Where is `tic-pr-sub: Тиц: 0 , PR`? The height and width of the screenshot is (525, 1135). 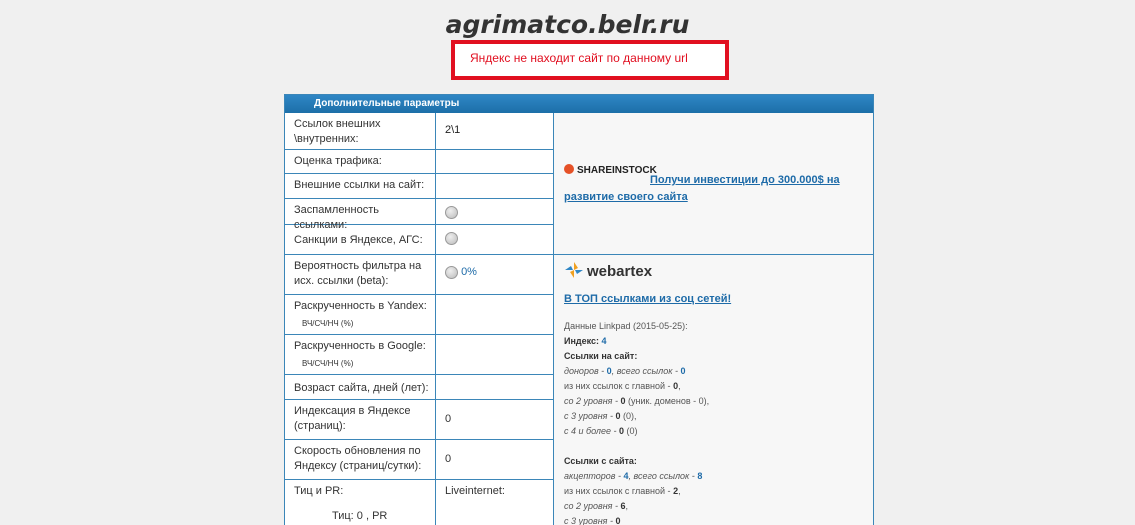 tic-pr-sub: Тиц: 0 , PR is located at coordinates (360, 516).